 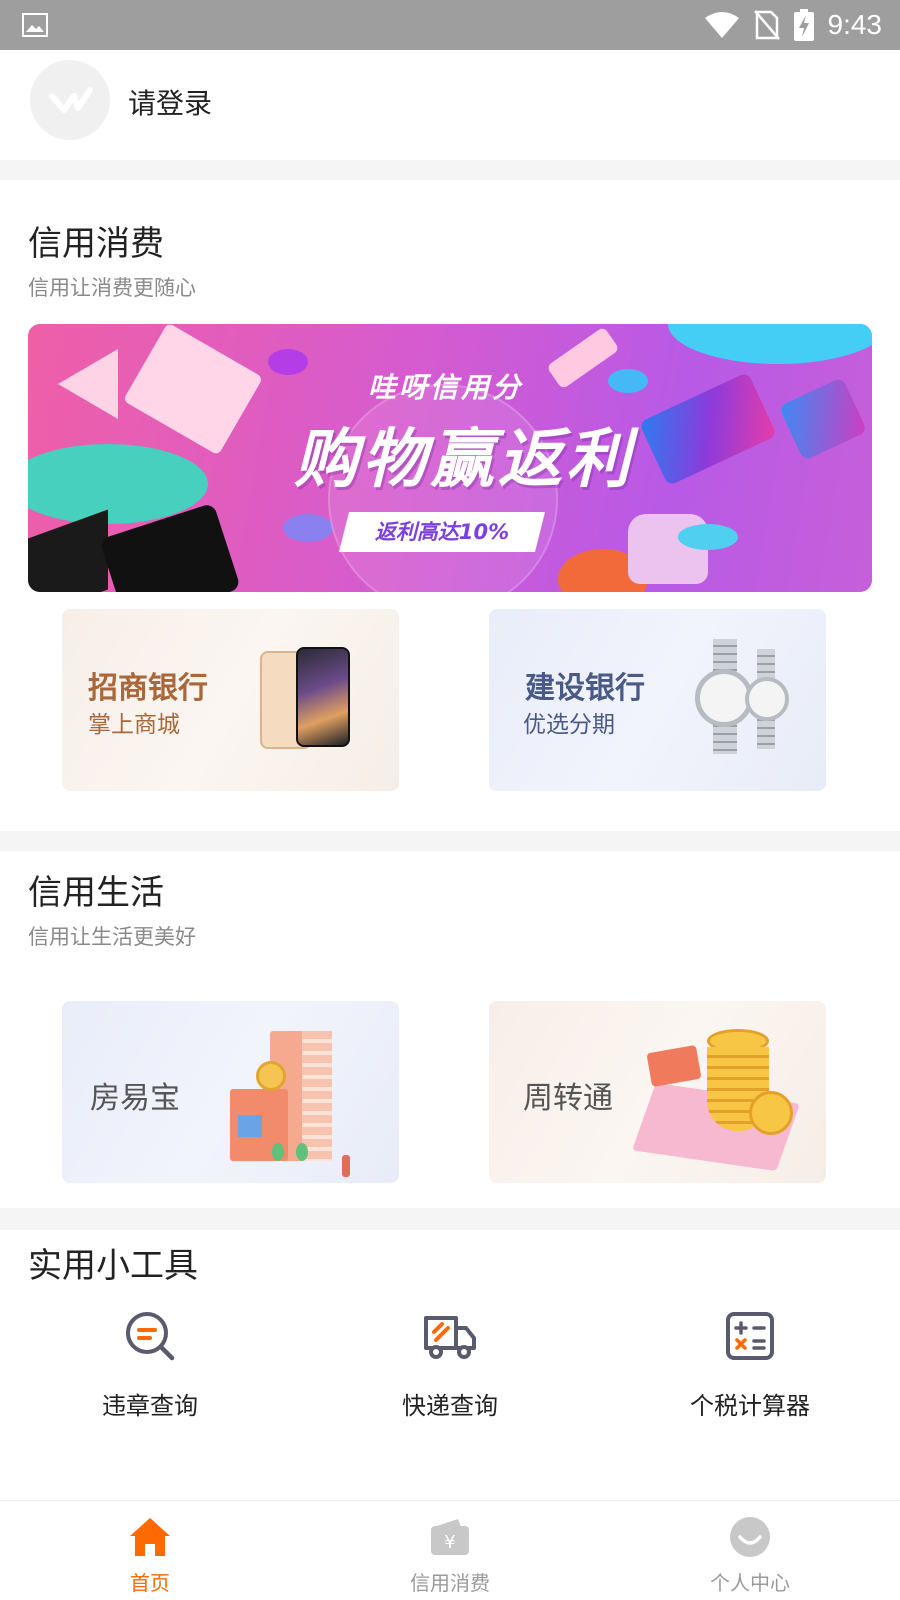 I want to click on banner-tag-label: 返利高达10%, so click(x=442, y=532).